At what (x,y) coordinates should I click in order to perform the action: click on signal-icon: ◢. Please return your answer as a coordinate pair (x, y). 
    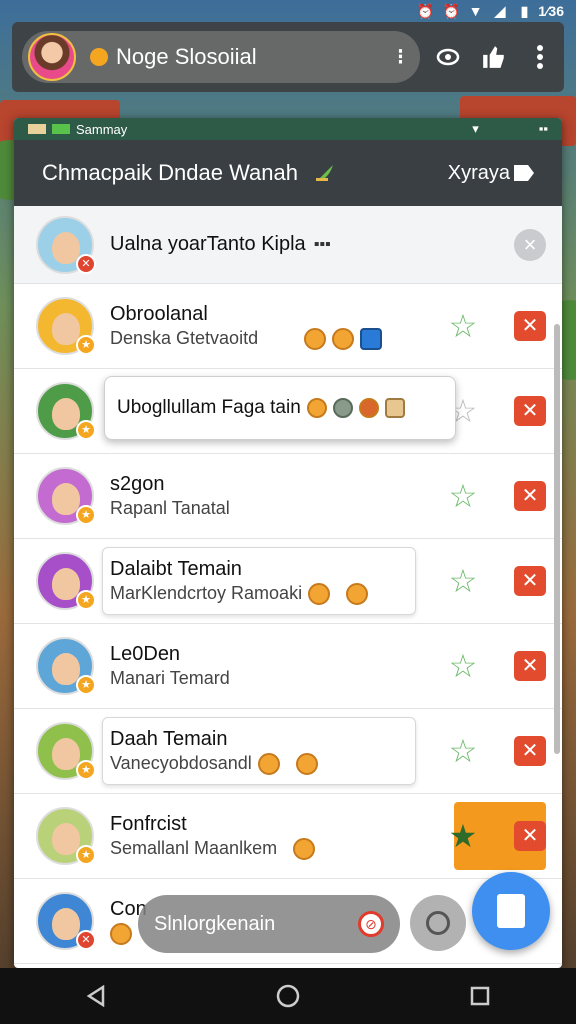
    Looking at the image, I should click on (500, 11).